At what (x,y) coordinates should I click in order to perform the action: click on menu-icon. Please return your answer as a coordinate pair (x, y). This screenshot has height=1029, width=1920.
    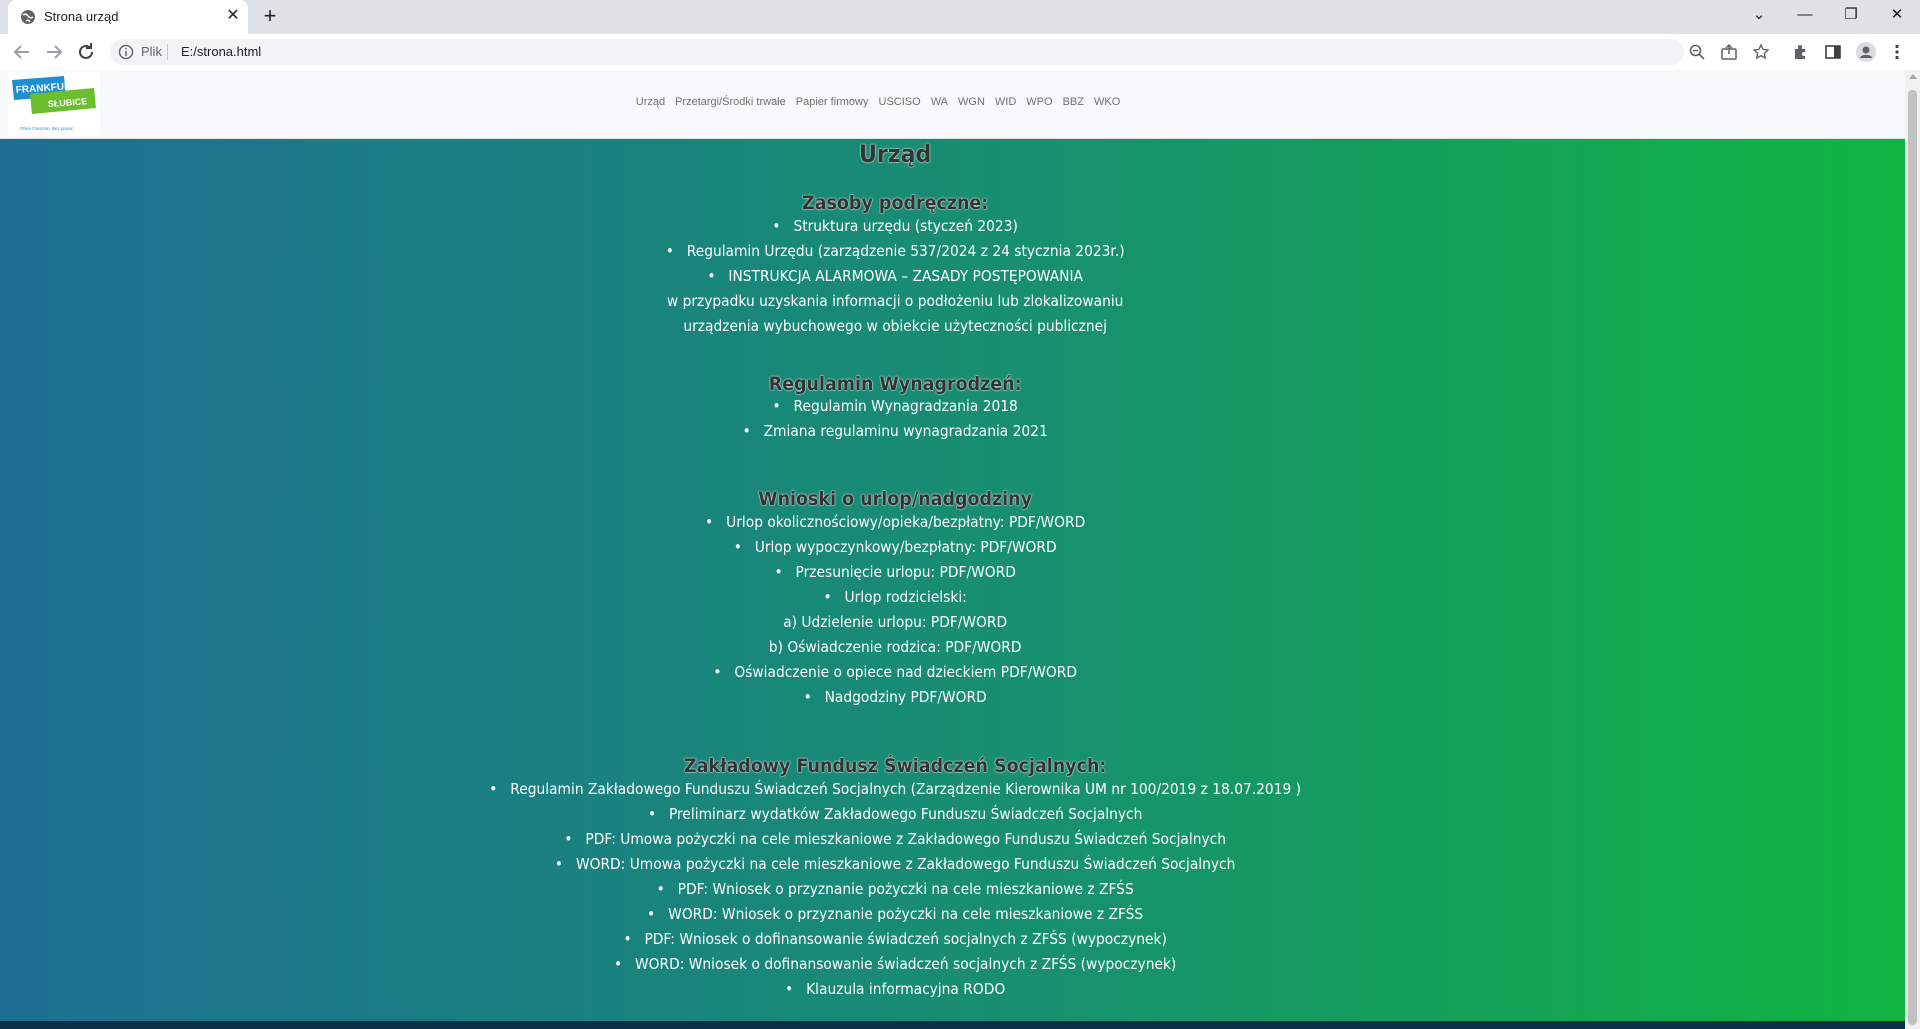
    Looking at the image, I should click on (1897, 52).